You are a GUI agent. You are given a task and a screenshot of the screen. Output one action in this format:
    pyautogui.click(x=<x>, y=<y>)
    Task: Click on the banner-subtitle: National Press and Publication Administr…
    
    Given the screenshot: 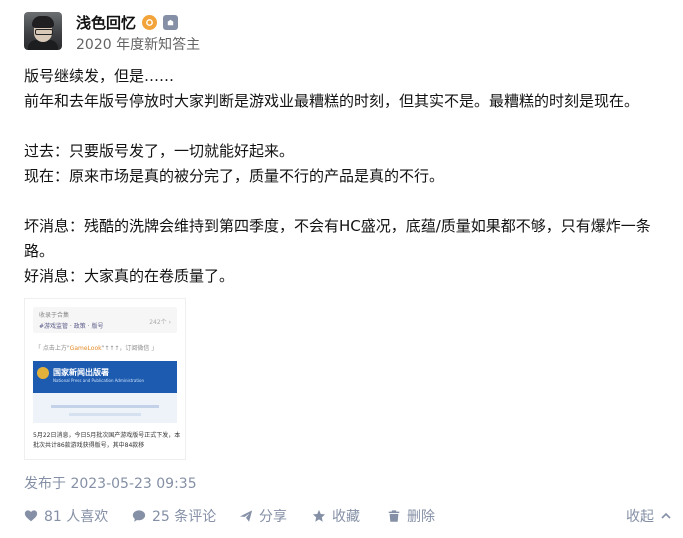 What is the action you would take?
    pyautogui.click(x=99, y=380)
    